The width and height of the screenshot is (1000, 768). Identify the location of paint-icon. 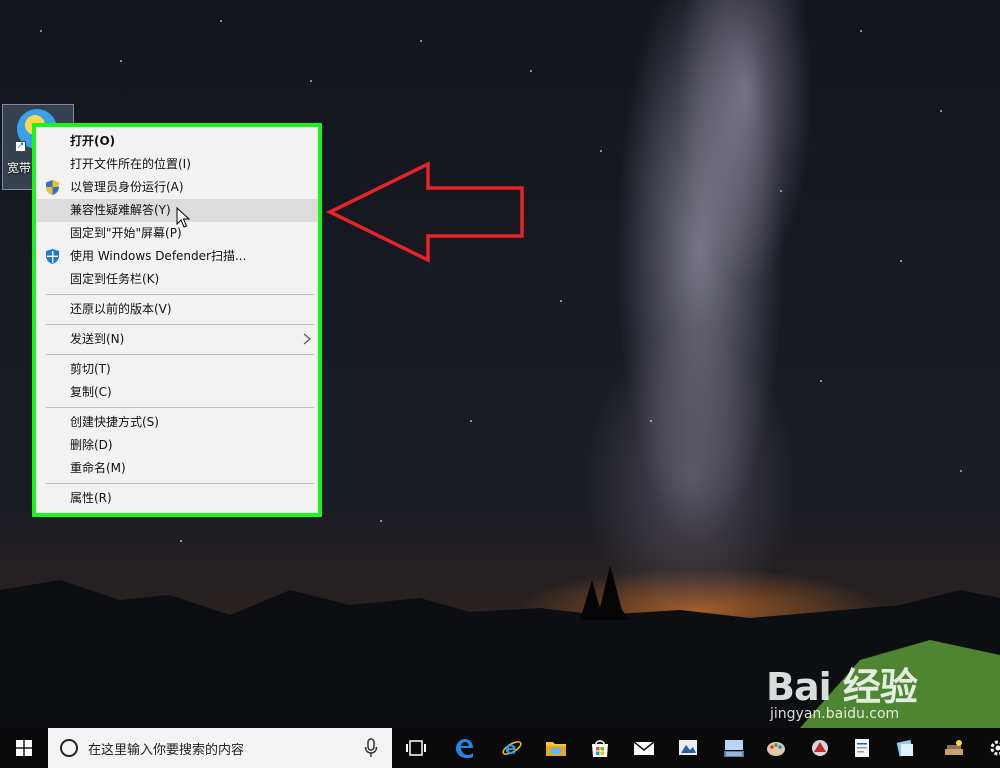
(776, 749).